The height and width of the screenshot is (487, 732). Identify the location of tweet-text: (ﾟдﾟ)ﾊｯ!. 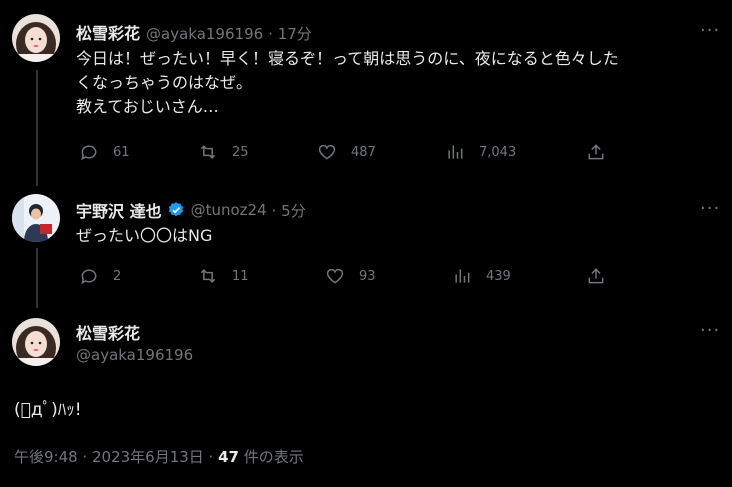
(48, 410).